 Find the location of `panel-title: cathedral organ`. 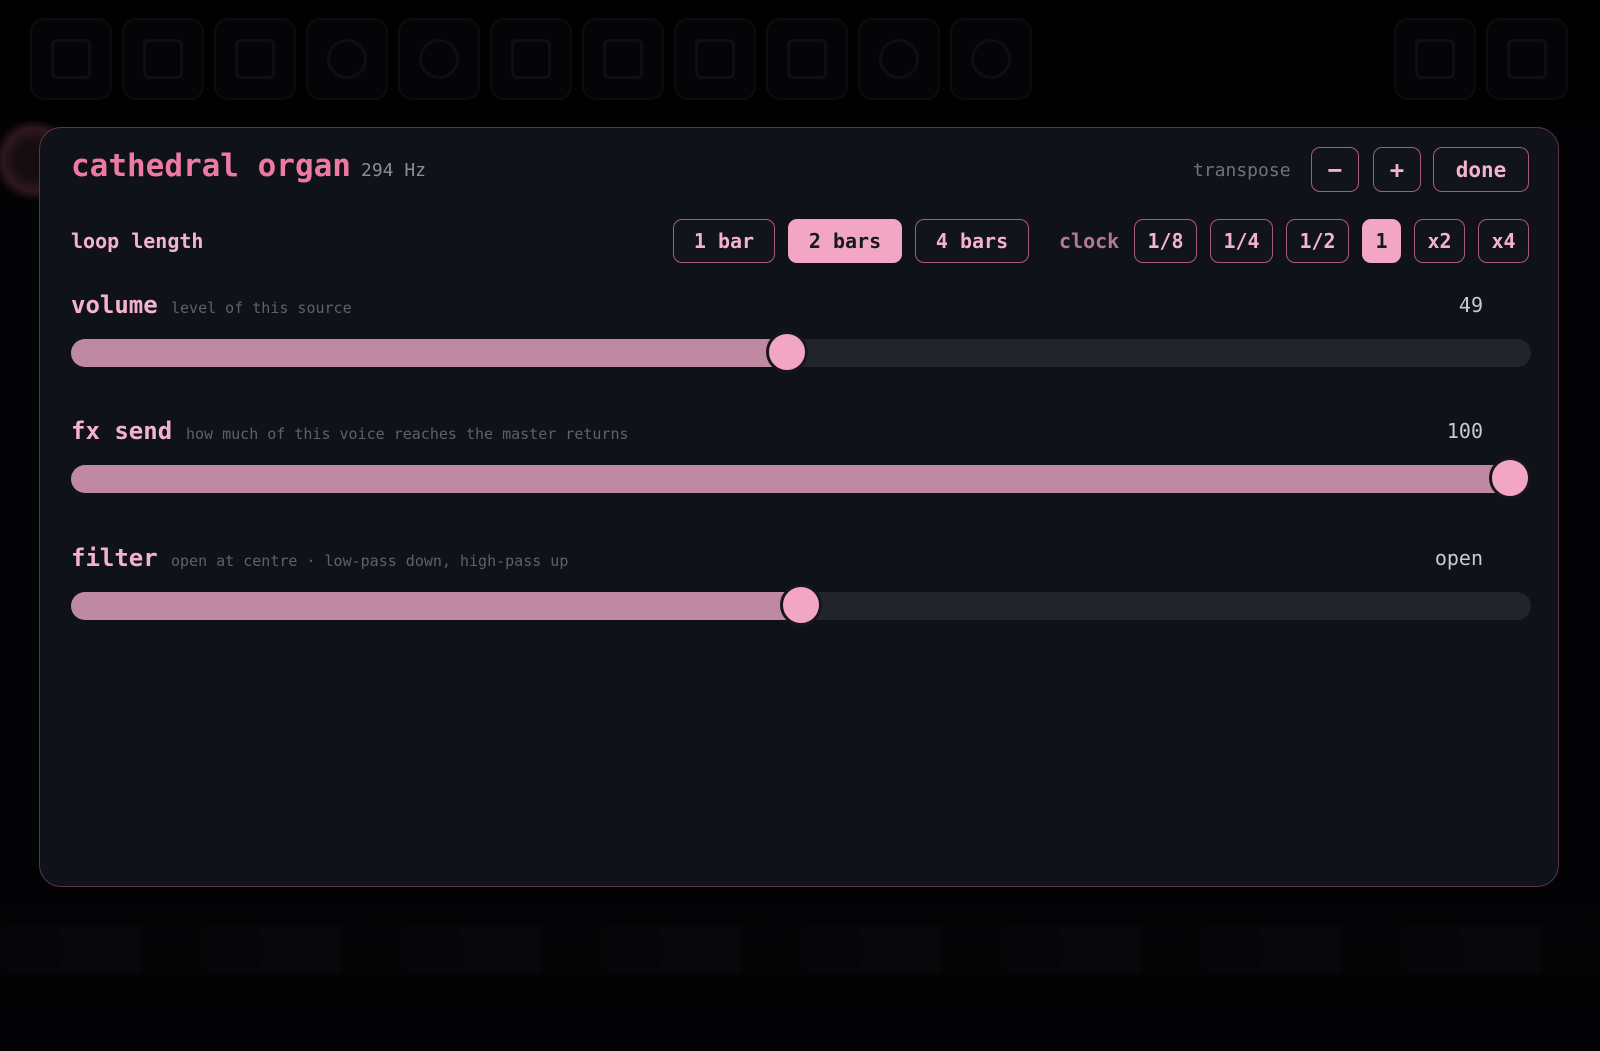

panel-title: cathedral organ is located at coordinates (211, 166).